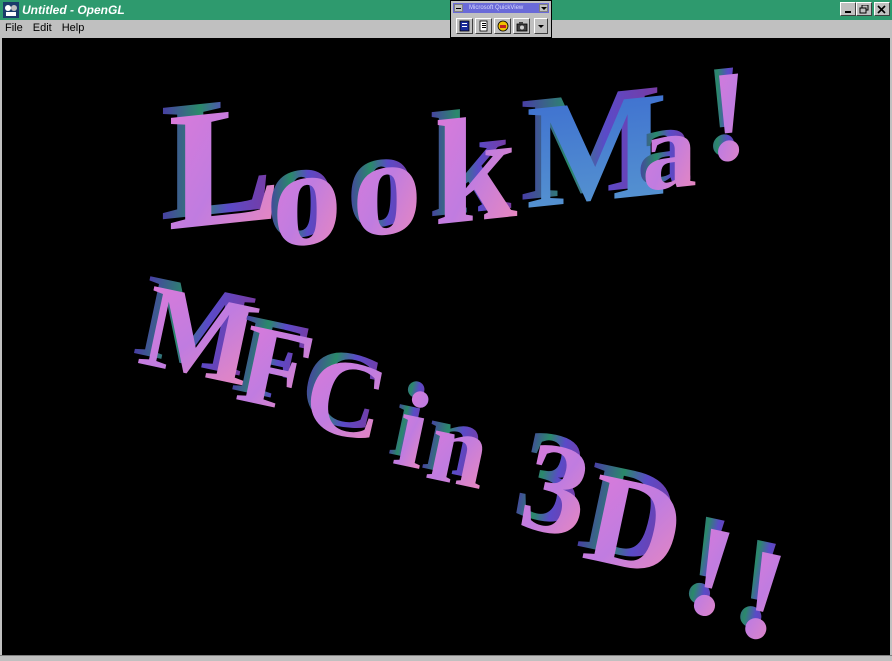 This screenshot has width=892, height=661. What do you see at coordinates (446, 10) in the screenshot?
I see `title-bar: Untitled - OpenGL` at bounding box center [446, 10].